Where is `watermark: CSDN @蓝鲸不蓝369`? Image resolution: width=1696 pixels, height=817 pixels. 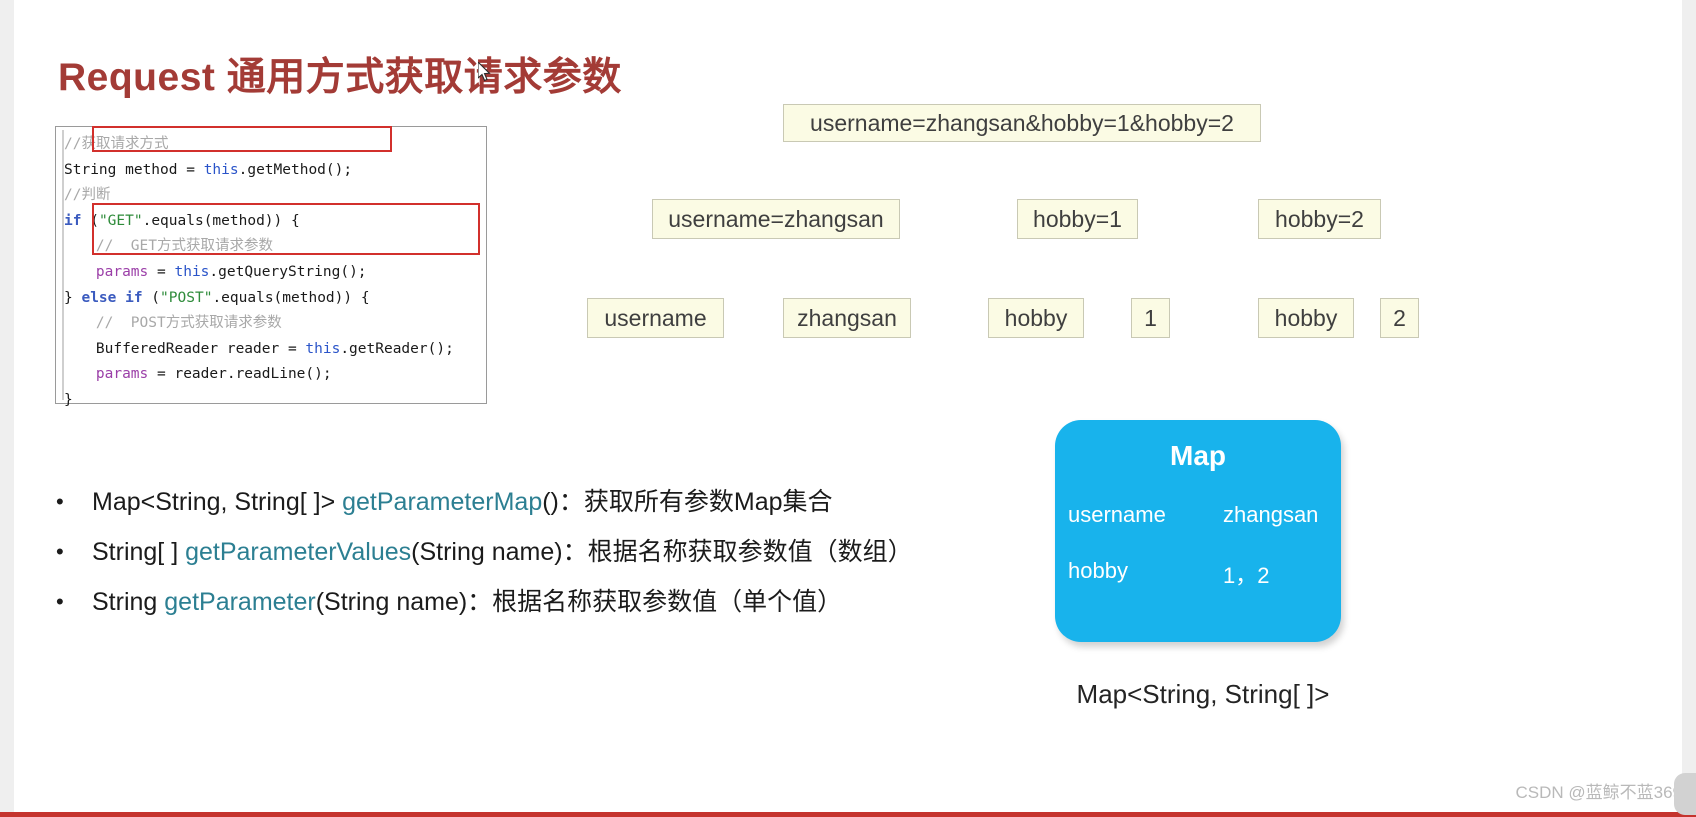
watermark: CSDN @蓝鲸不蓝369 is located at coordinates (1598, 792).